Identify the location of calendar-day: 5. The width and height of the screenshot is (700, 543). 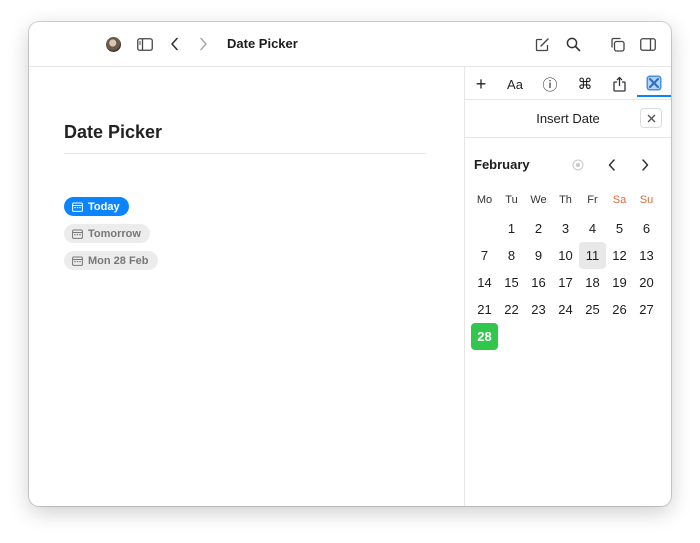
(619, 228).